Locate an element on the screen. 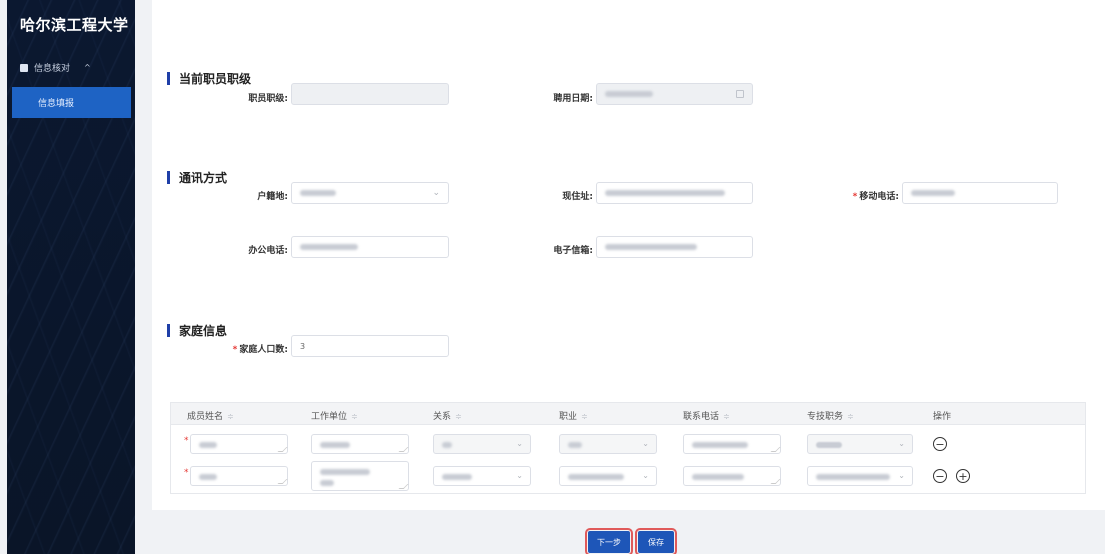 The image size is (1105, 554). col-header-text: 联系电话 is located at coordinates (701, 417).